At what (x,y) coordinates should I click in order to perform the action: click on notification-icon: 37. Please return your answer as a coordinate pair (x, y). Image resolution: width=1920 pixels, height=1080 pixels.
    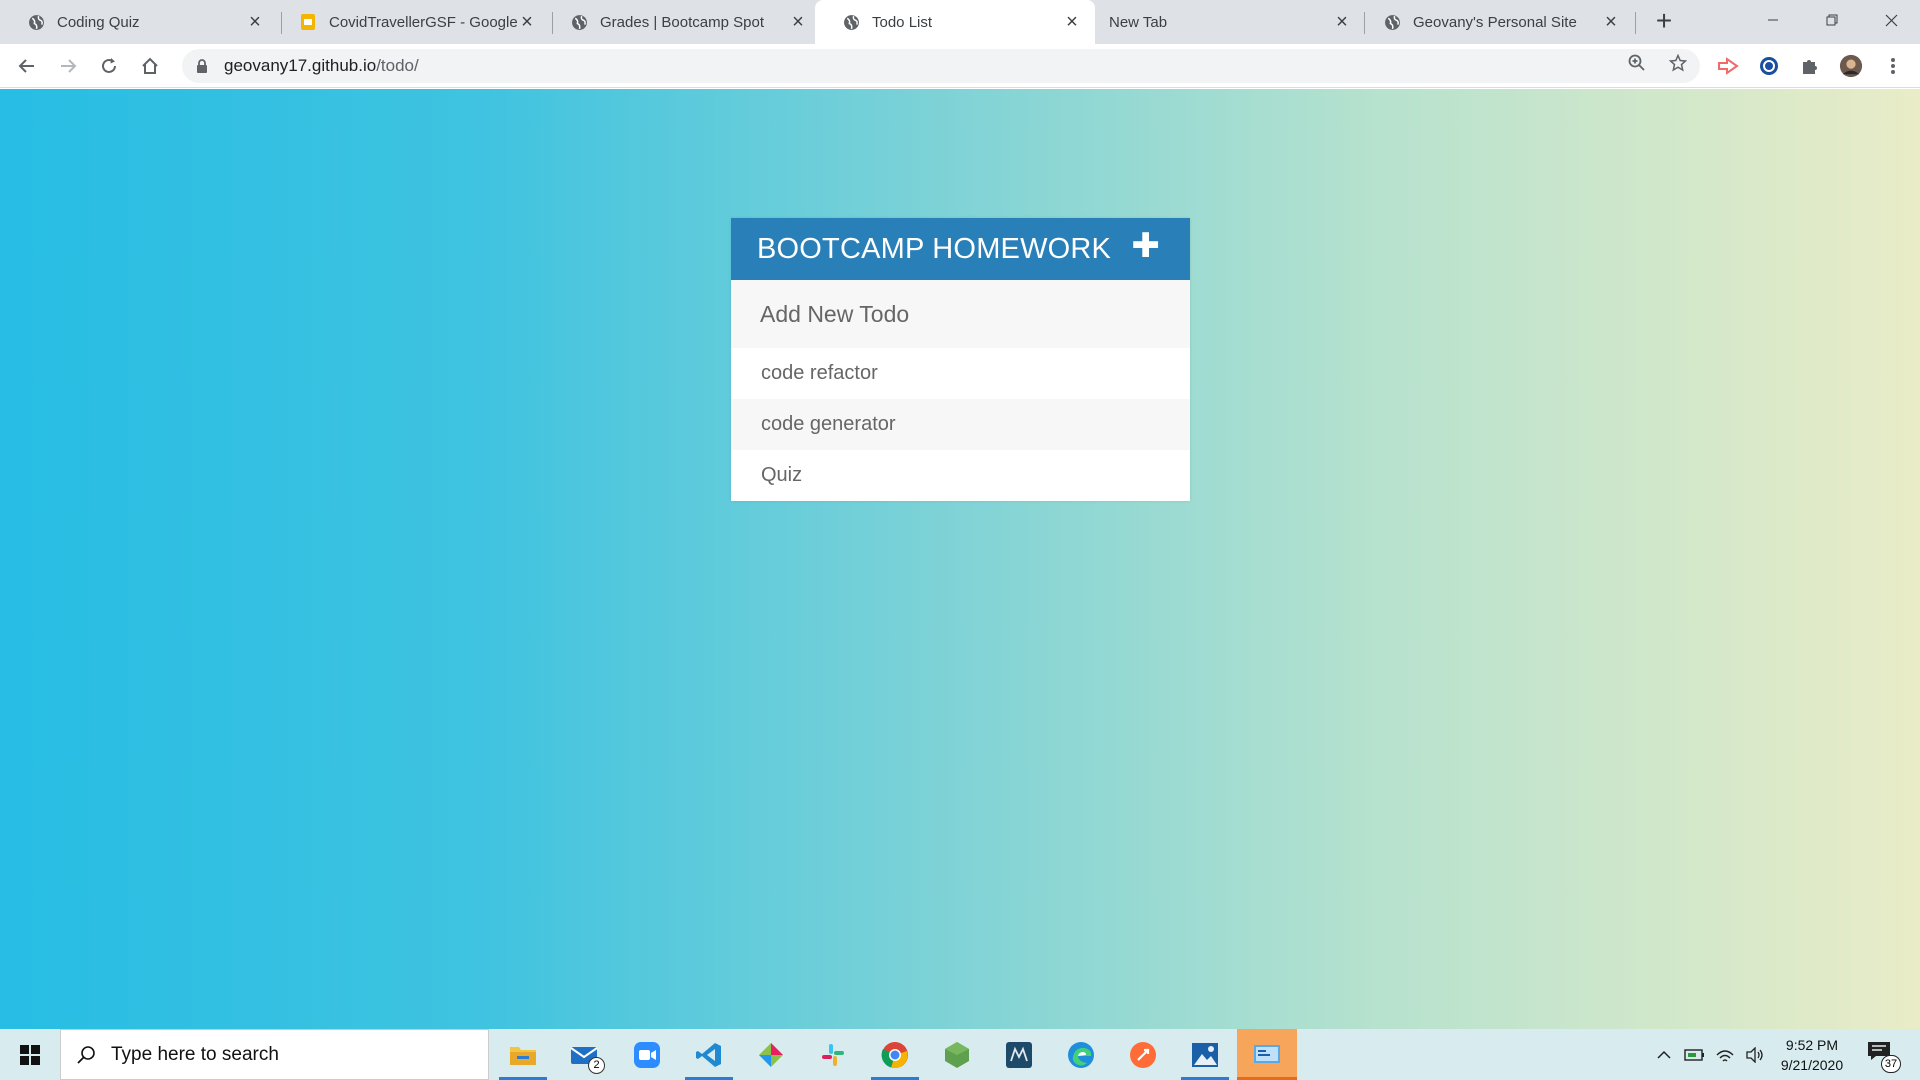
    Looking at the image, I should click on (1883, 1056).